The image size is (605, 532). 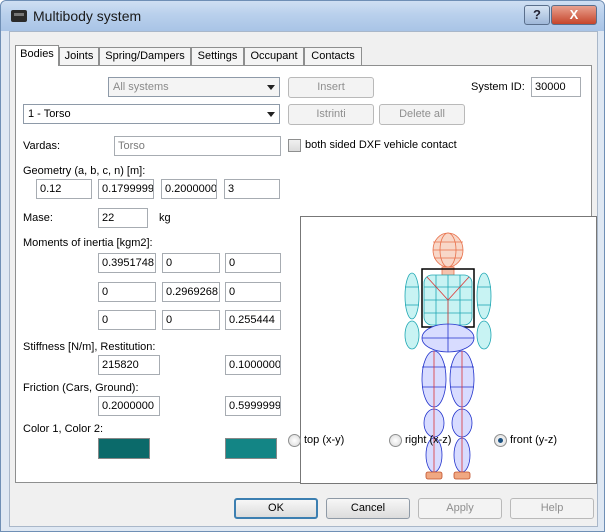 I want to click on dxf-contact-checkbox, so click(x=294, y=145).